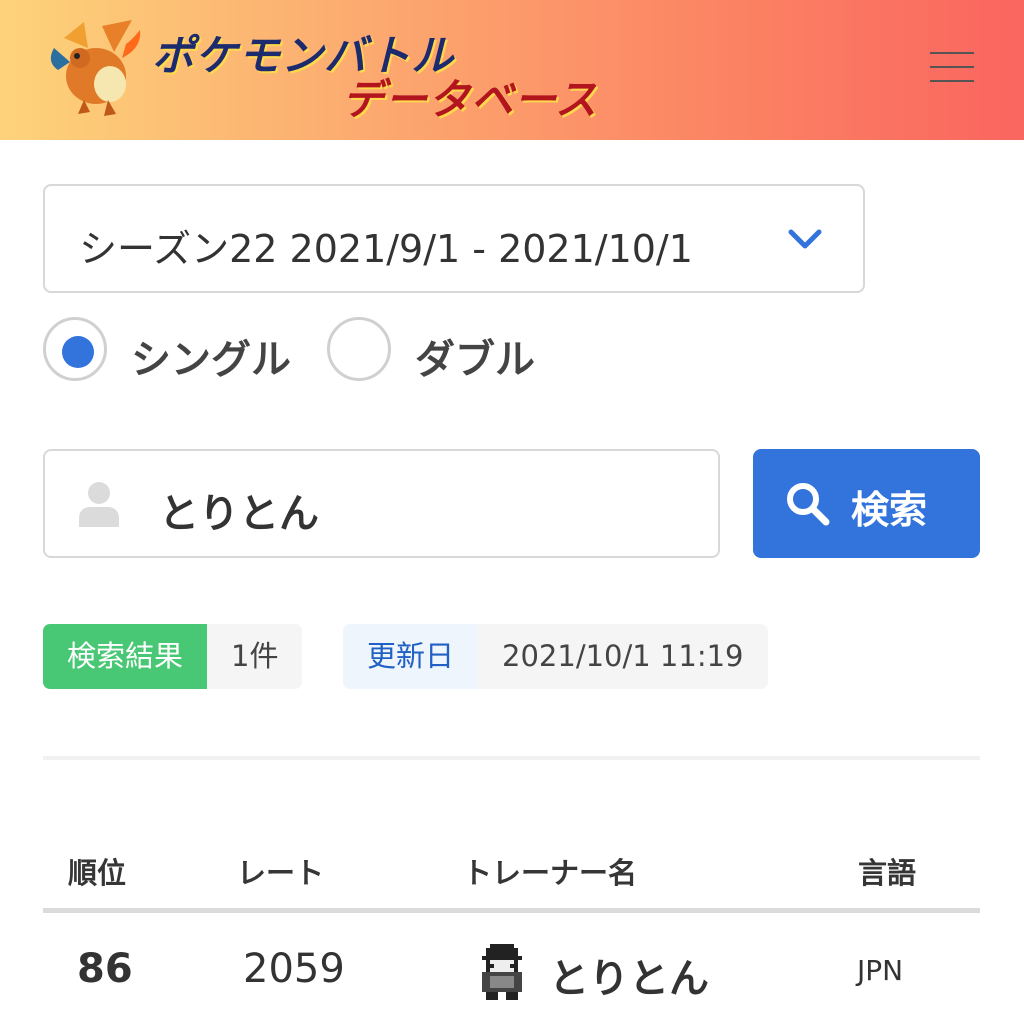  What do you see at coordinates (99, 504) in the screenshot?
I see `user-icon` at bounding box center [99, 504].